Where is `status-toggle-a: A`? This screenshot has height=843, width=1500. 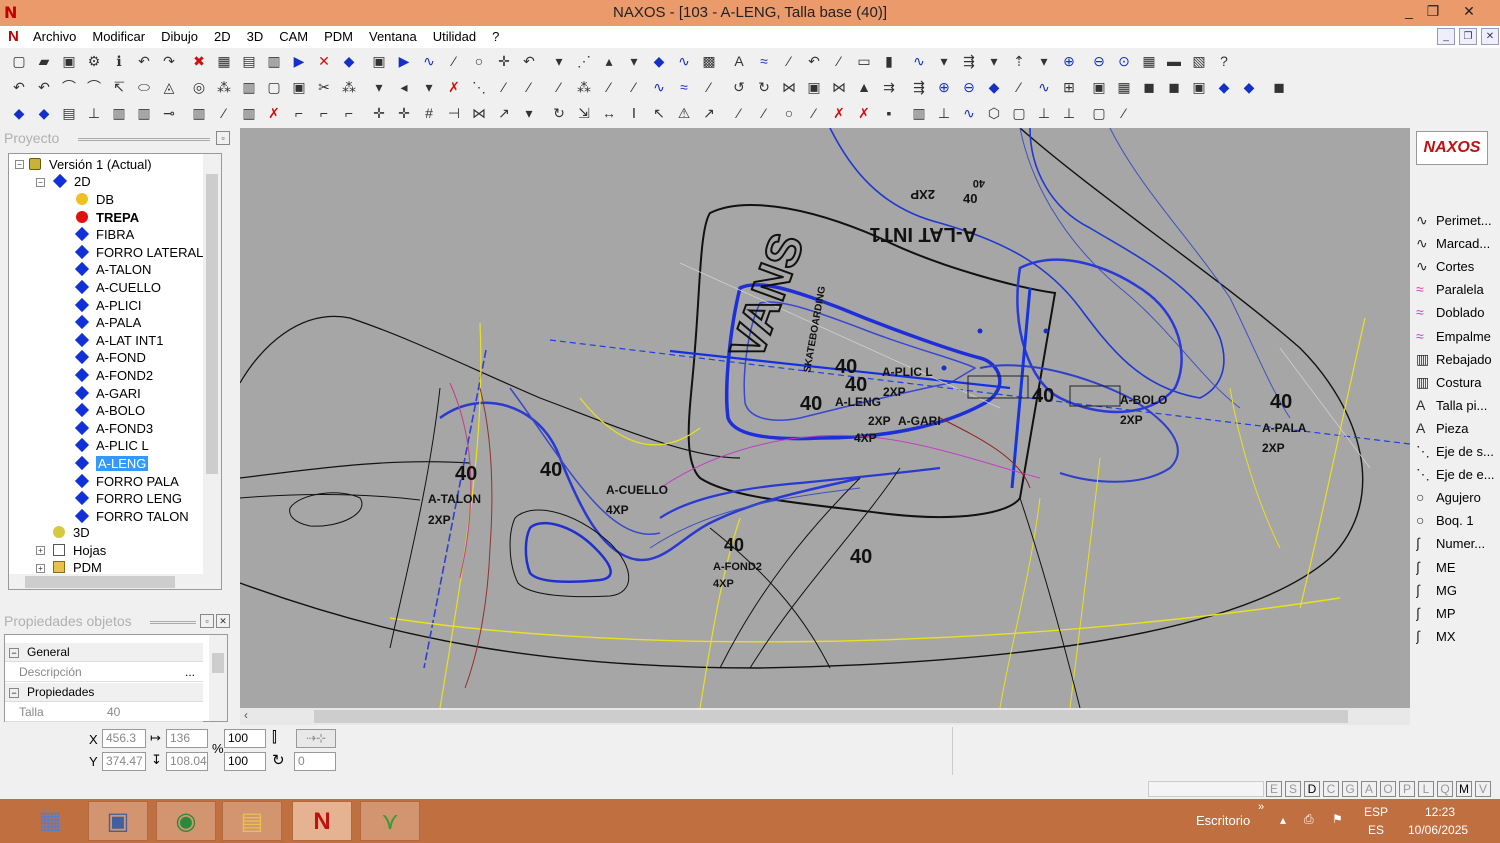
status-toggle-a: A is located at coordinates (1369, 789).